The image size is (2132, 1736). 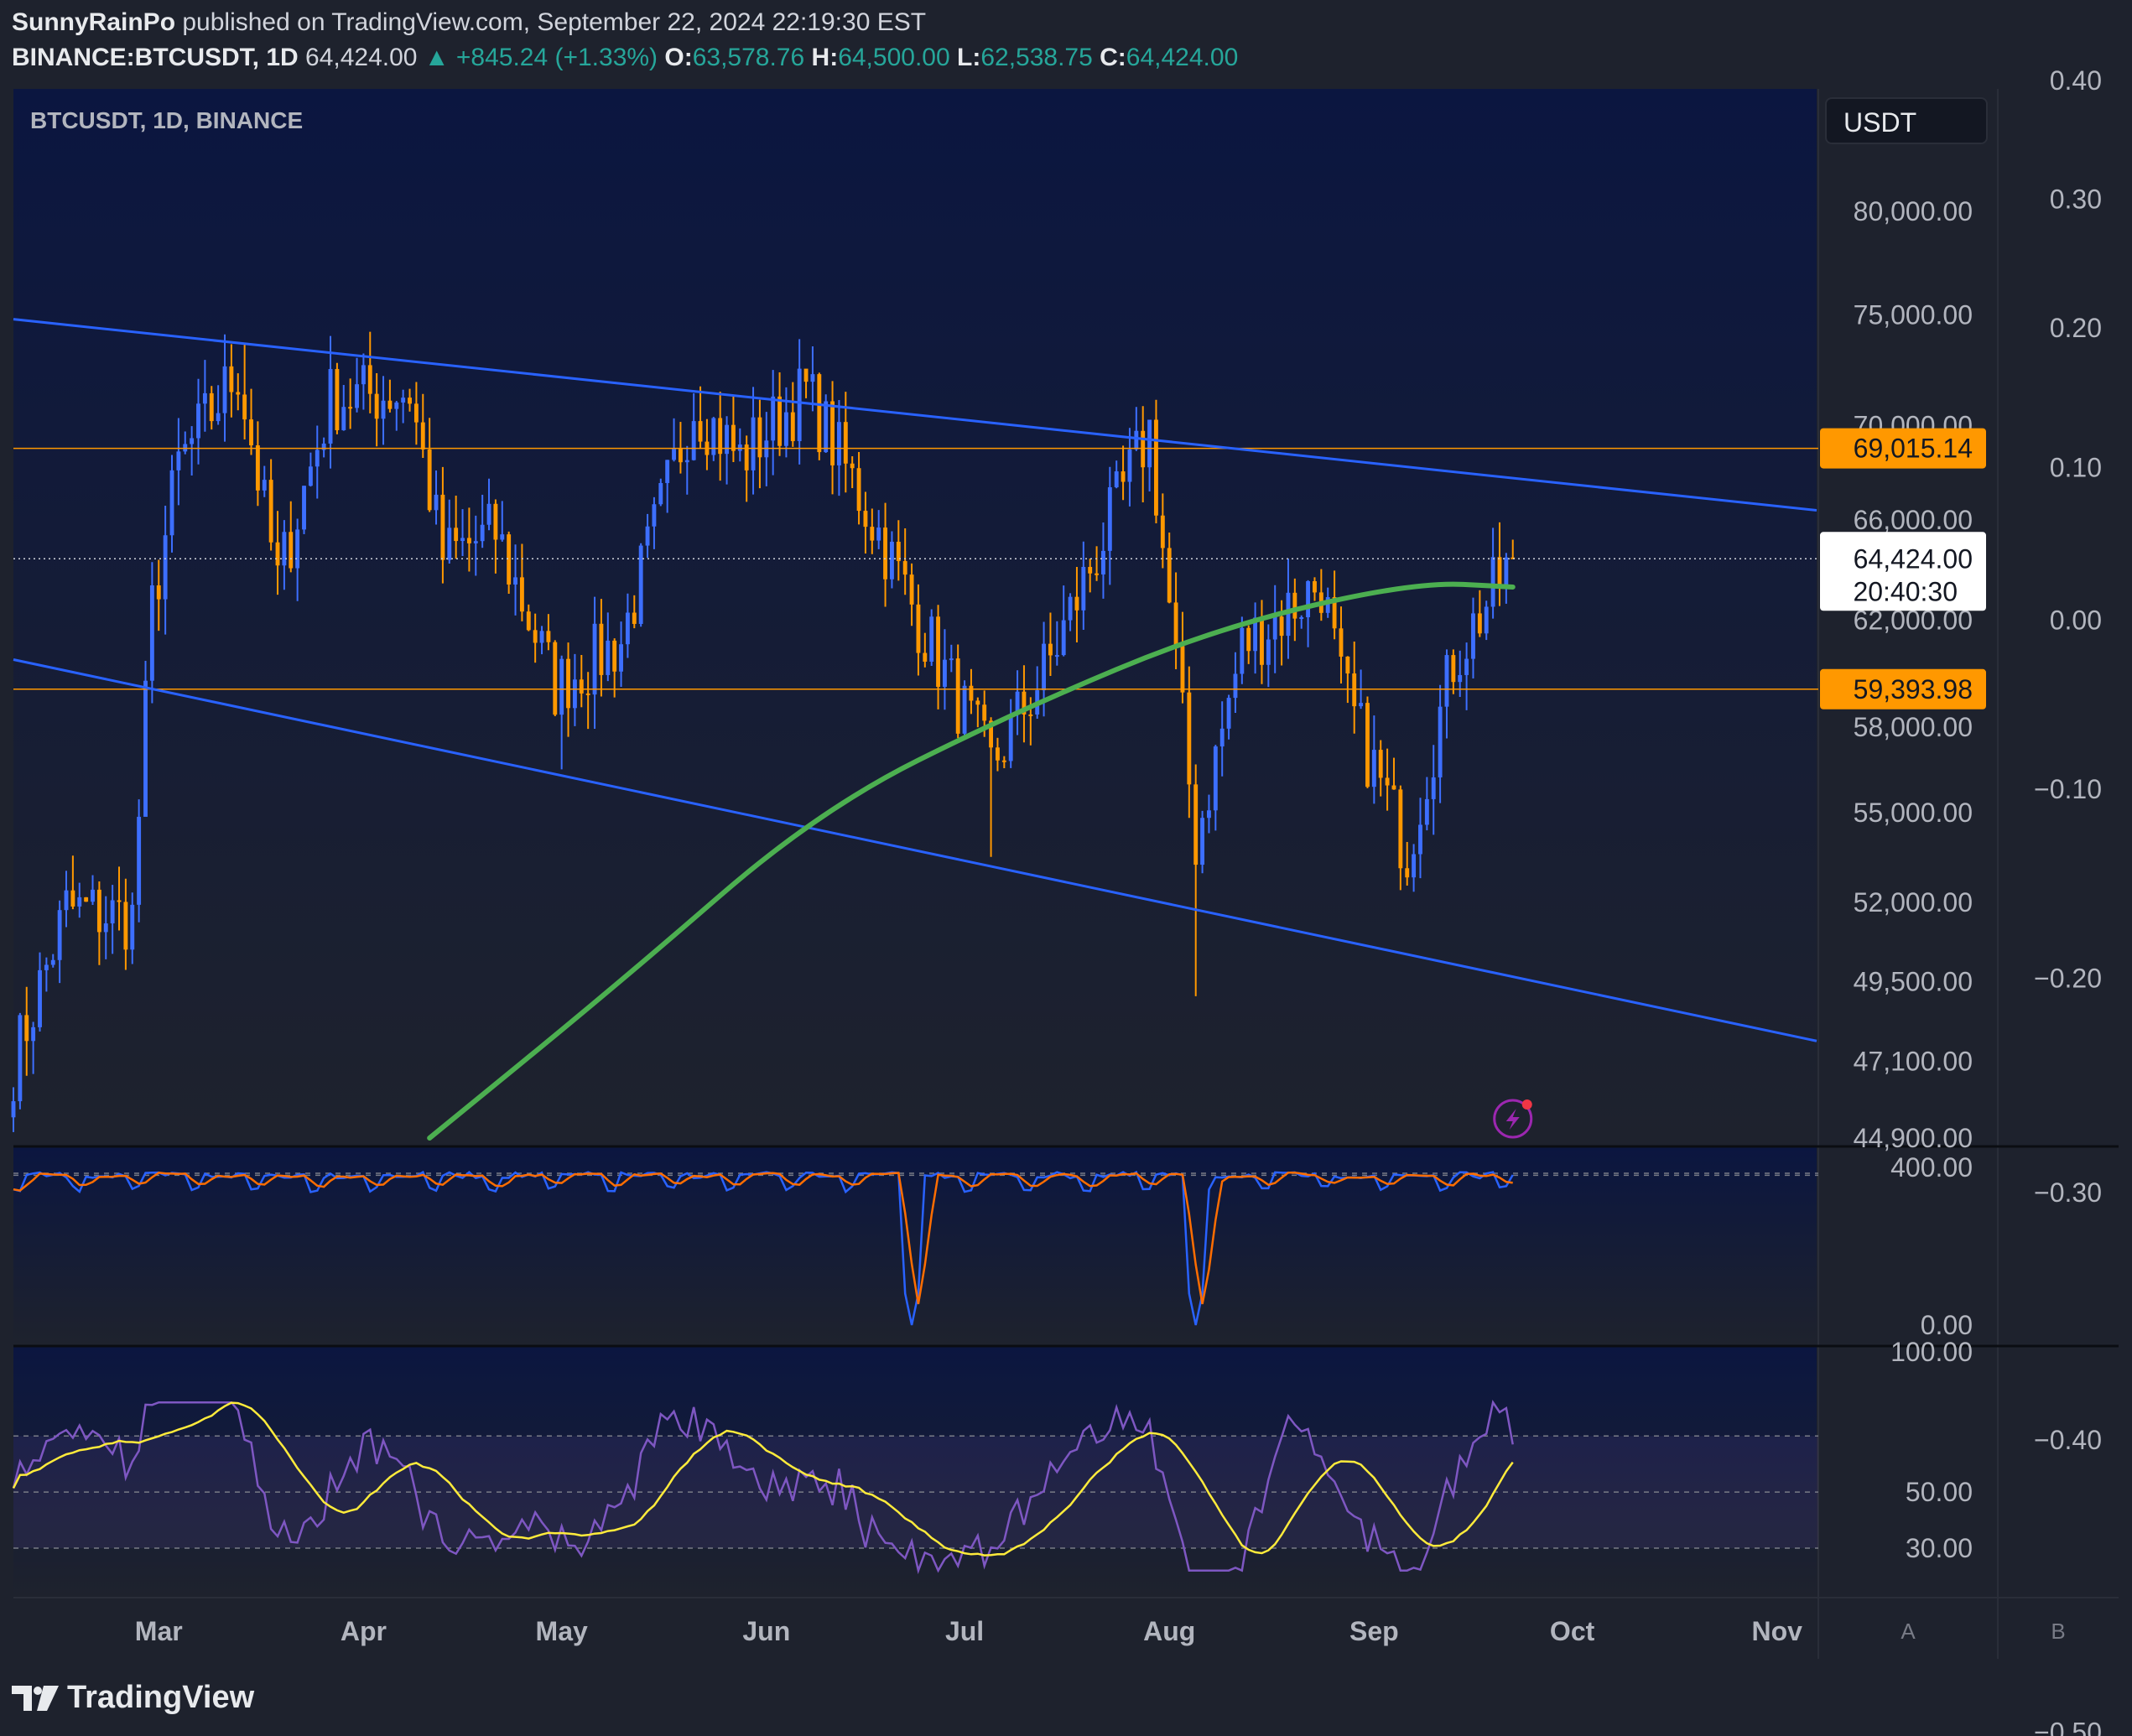 I want to click on currency-button: USDT, so click(x=1906, y=121).